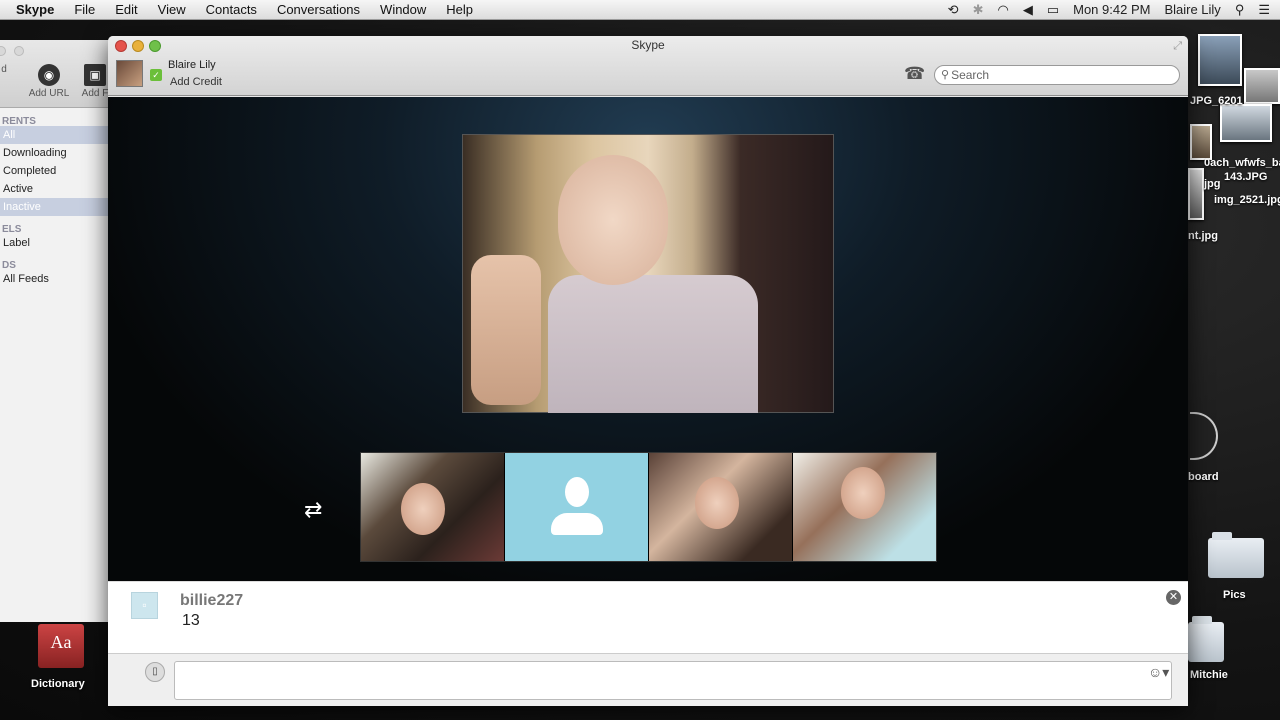 The height and width of the screenshot is (720, 1280). I want to click on battery-icon: ▭, so click(1053, 10).